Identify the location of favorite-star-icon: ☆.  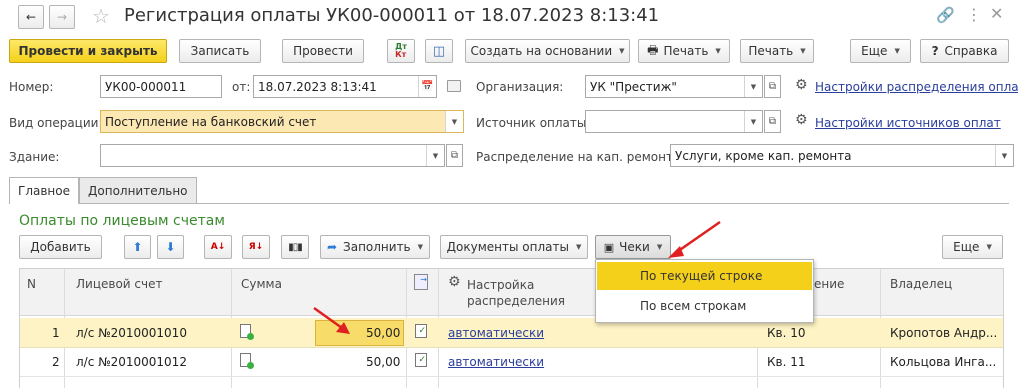
(101, 16).